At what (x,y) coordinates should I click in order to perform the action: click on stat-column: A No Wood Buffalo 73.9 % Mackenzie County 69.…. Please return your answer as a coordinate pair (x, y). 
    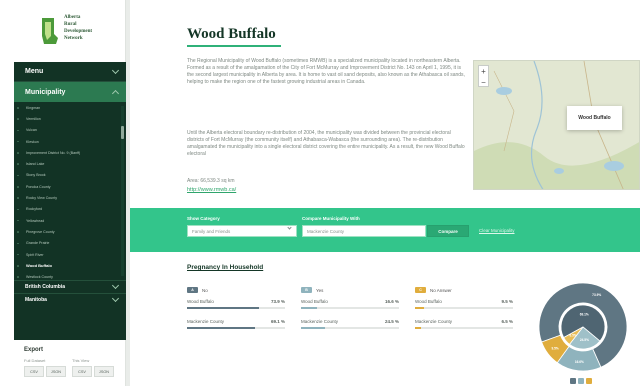
    Looking at the image, I should click on (236, 310).